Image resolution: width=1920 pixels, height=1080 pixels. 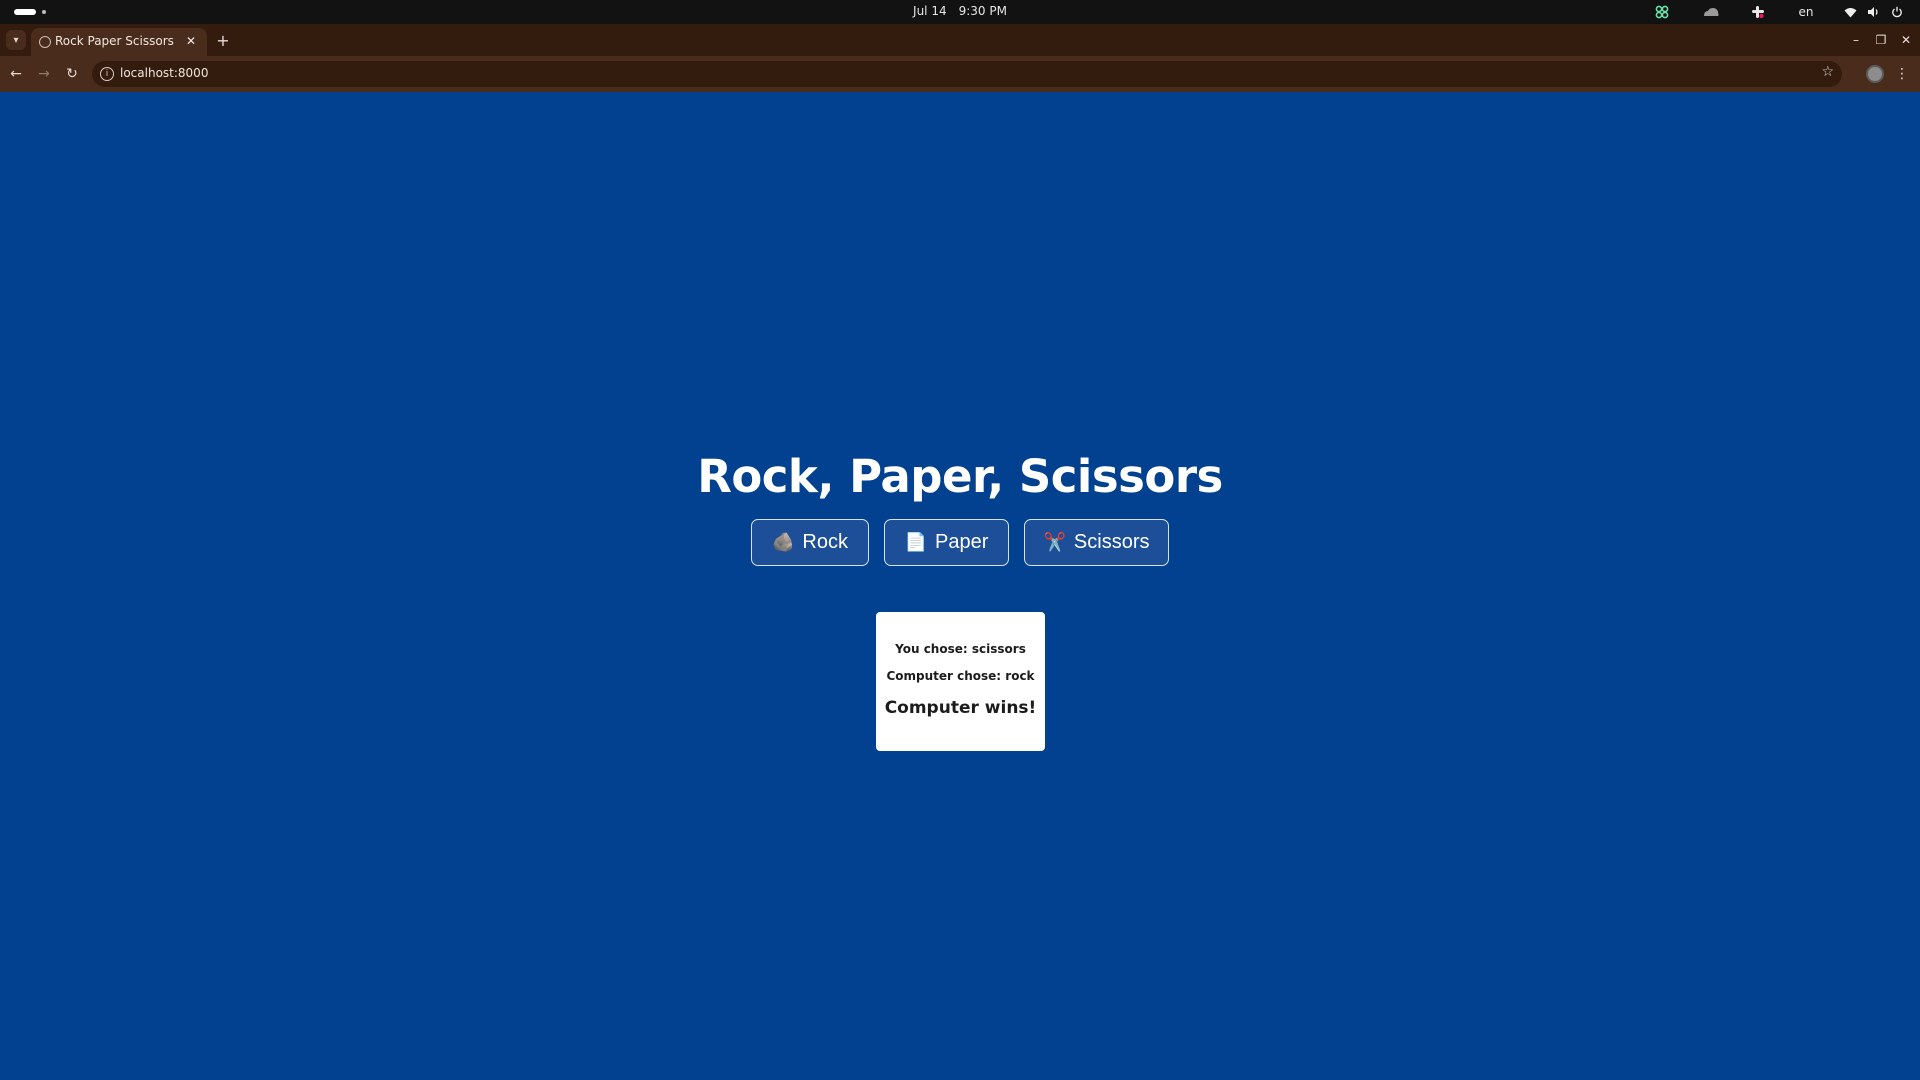 What do you see at coordinates (1875, 74) in the screenshot?
I see `profile-avatar` at bounding box center [1875, 74].